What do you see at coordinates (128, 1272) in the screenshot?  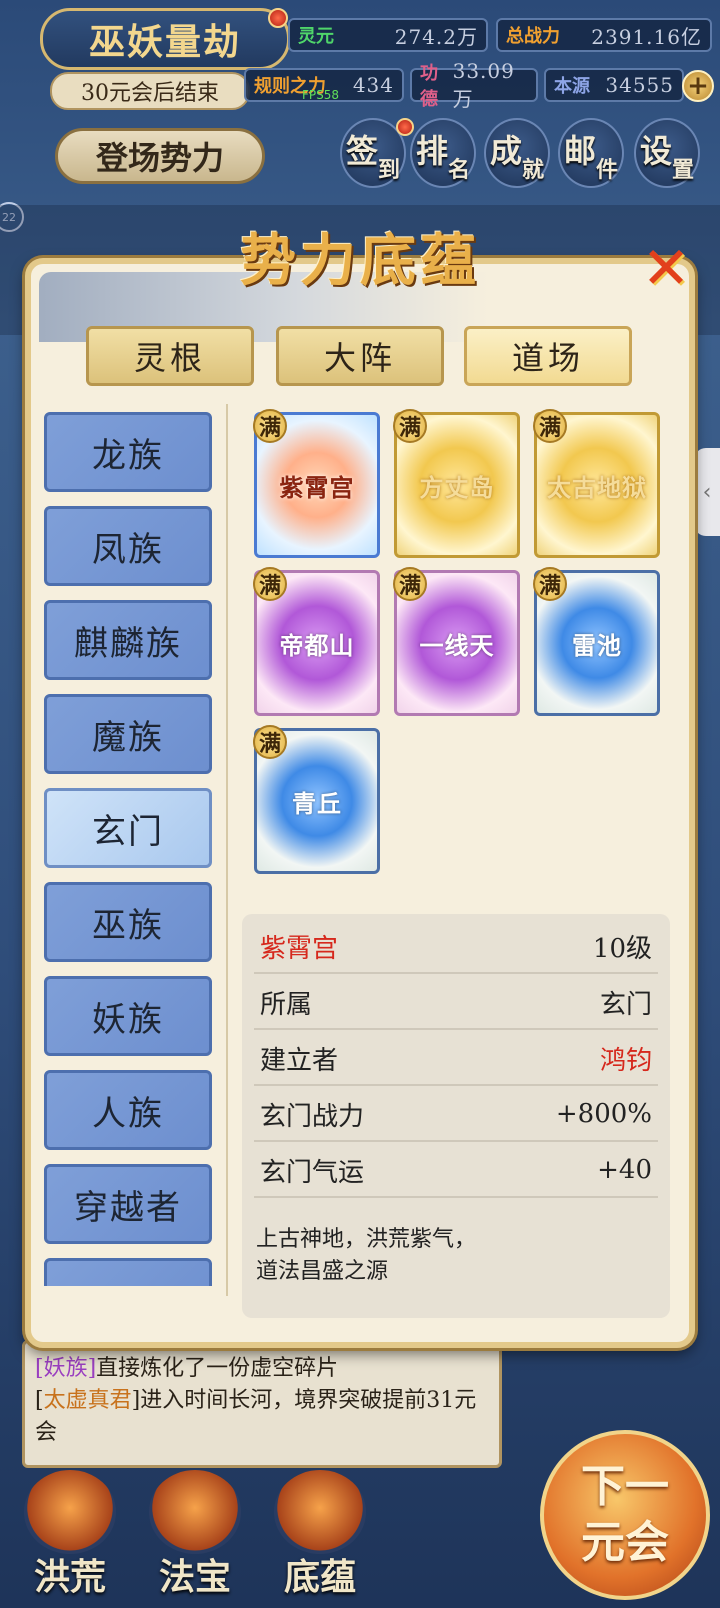 I see `sidebar-item-more` at bounding box center [128, 1272].